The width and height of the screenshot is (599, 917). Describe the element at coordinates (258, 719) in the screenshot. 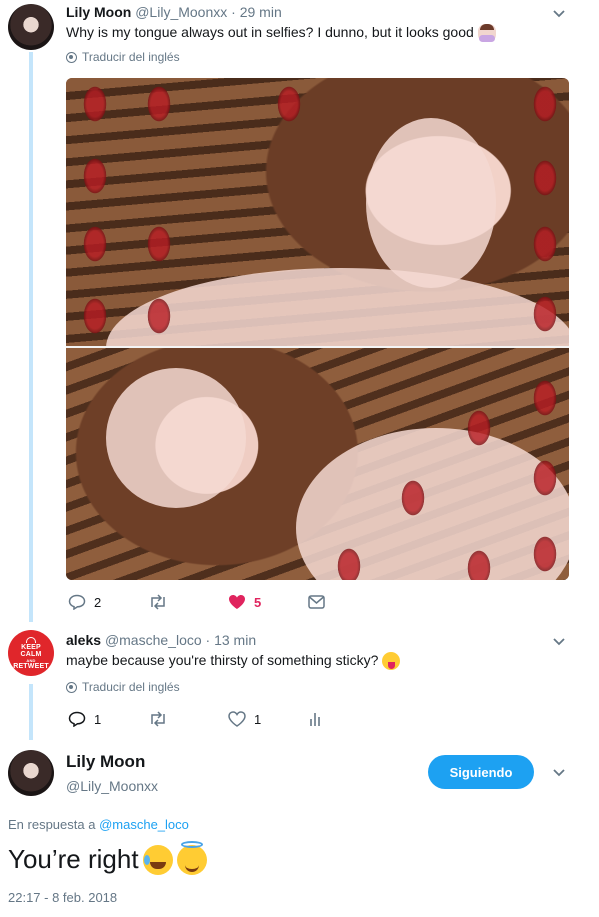

I see `like-count: 1` at that location.